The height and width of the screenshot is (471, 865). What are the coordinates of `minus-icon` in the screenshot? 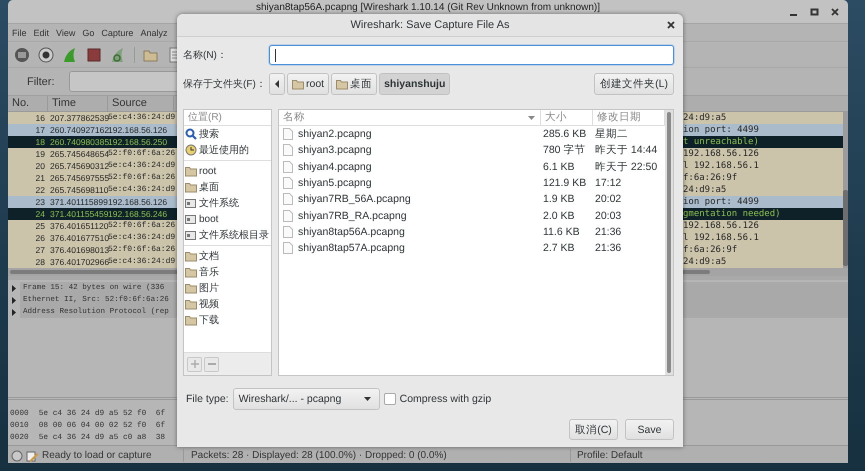 It's located at (212, 364).